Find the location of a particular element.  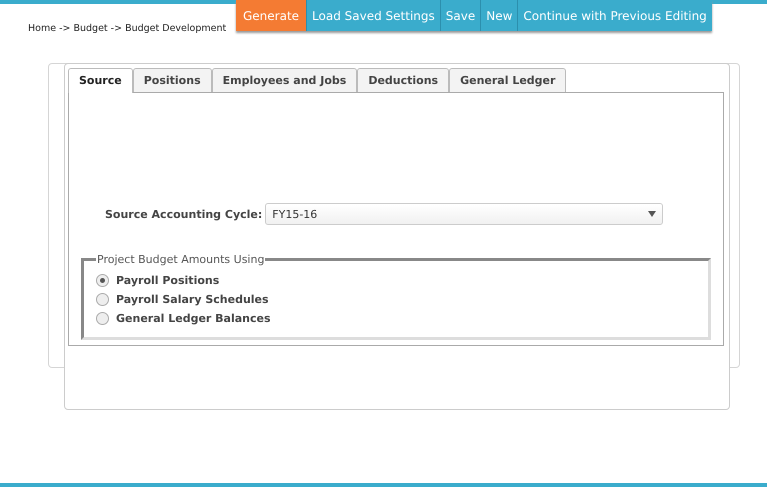

radio-label: General Ledger Balances is located at coordinates (193, 318).